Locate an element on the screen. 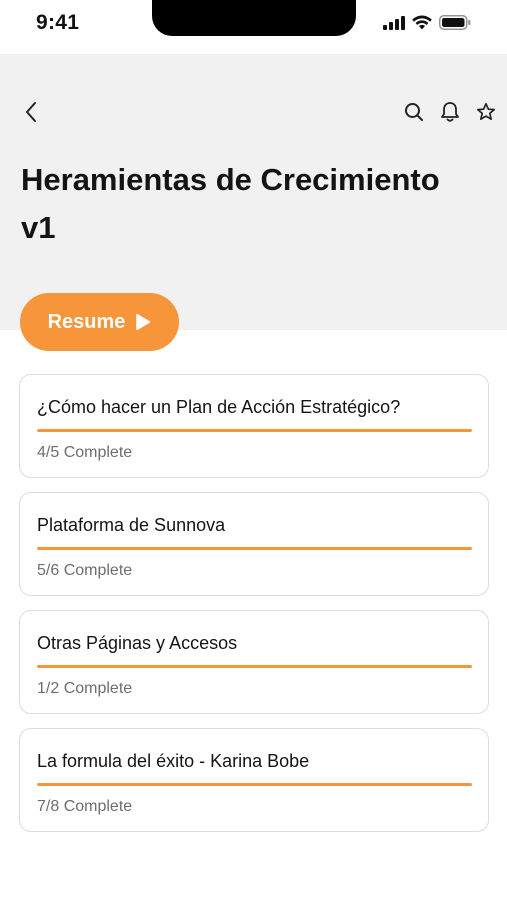  course-title: Otras Páginas y Accesos is located at coordinates (137, 643).